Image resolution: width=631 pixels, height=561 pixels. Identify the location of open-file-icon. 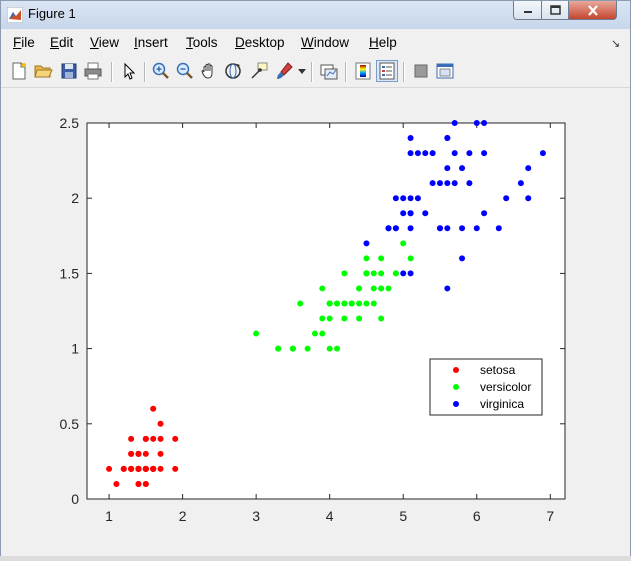
(43, 71).